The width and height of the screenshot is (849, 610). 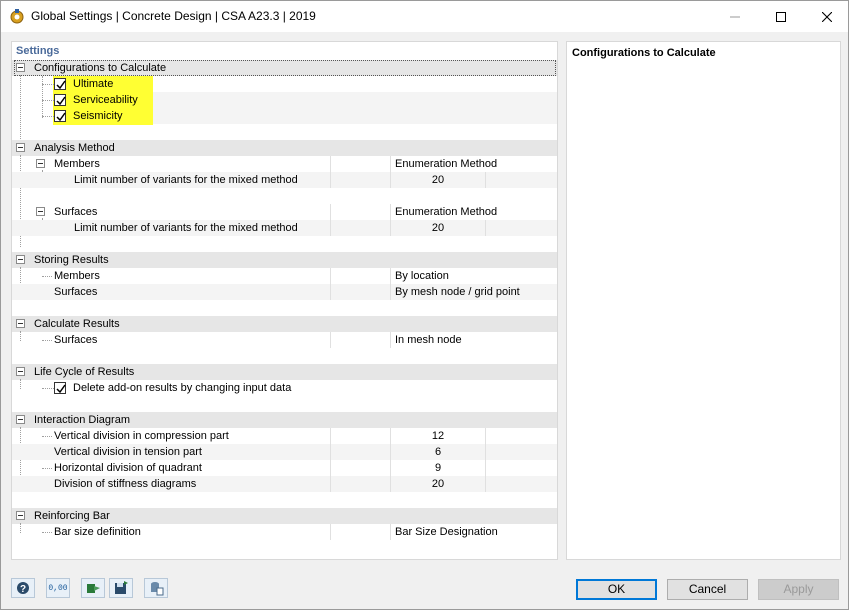 I want to click on interaction-value: 12, so click(x=438, y=436).